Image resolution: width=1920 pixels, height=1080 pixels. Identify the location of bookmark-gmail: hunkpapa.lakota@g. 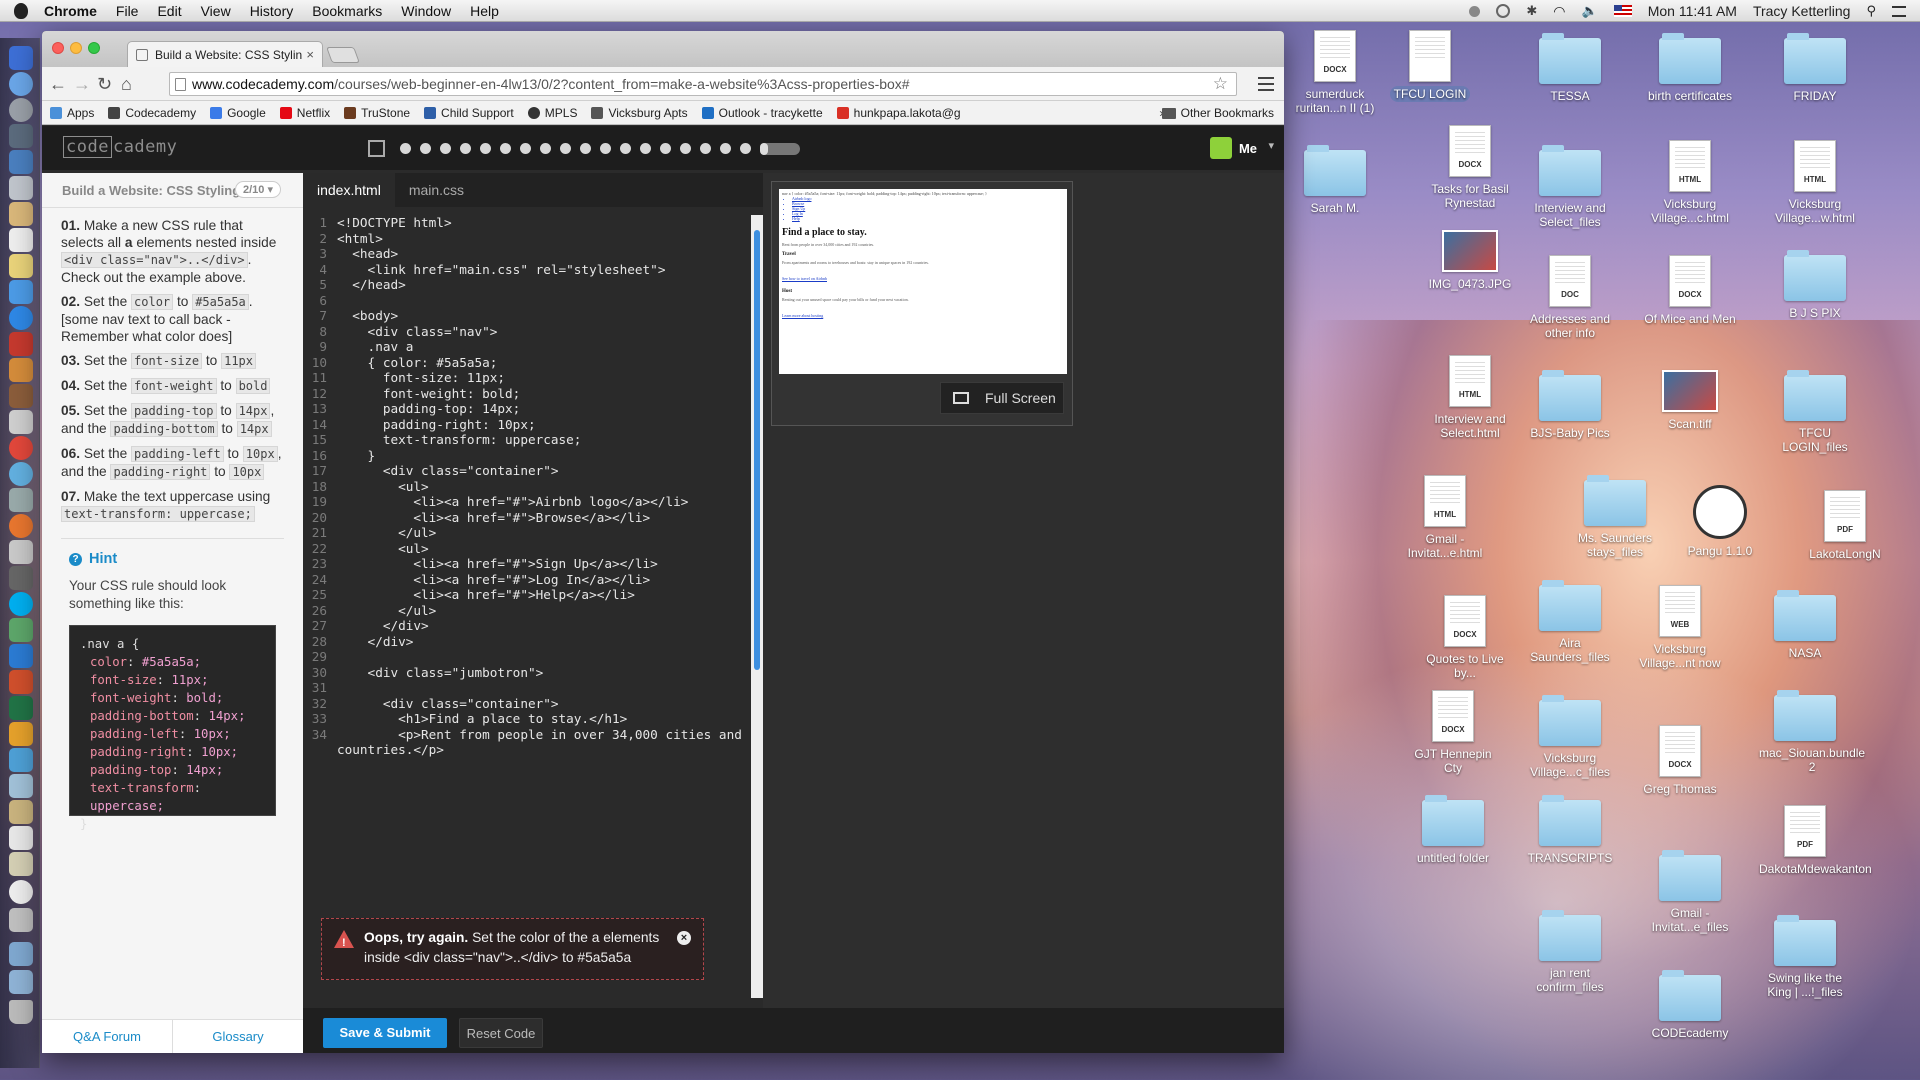
(898, 113).